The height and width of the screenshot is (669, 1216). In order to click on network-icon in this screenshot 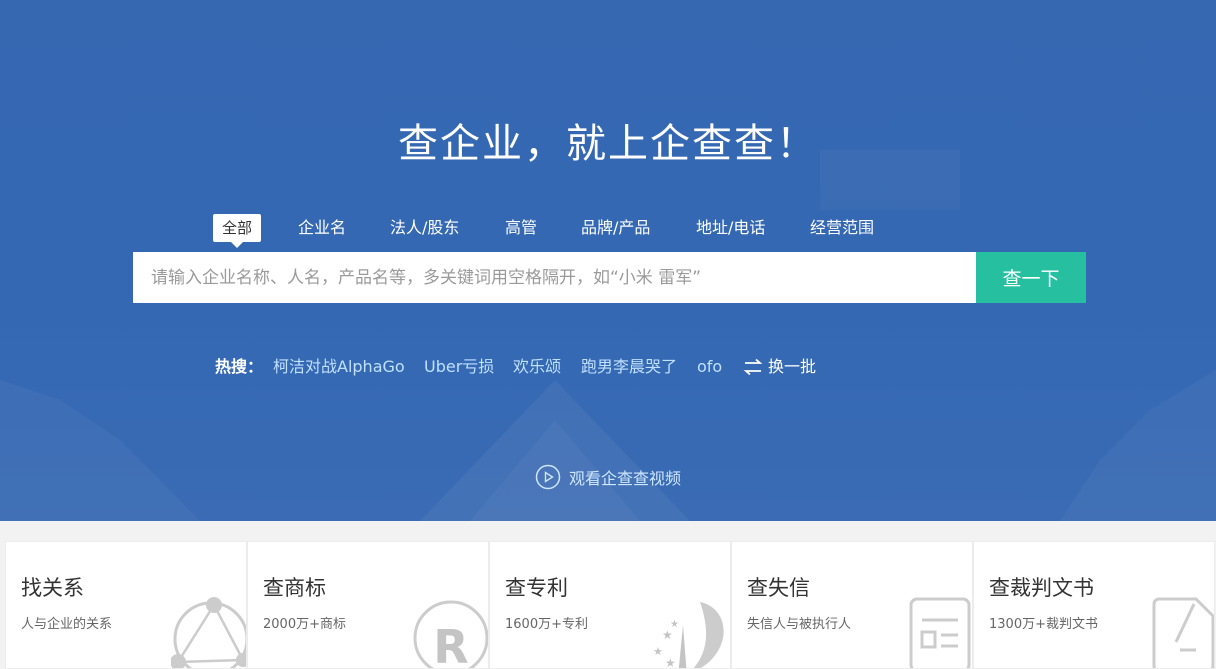, I will do `click(208, 632)`.